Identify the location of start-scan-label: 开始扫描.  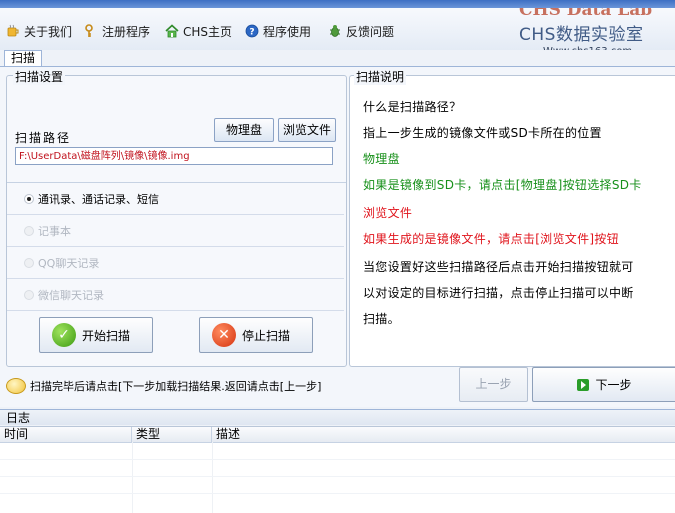
(106, 335).